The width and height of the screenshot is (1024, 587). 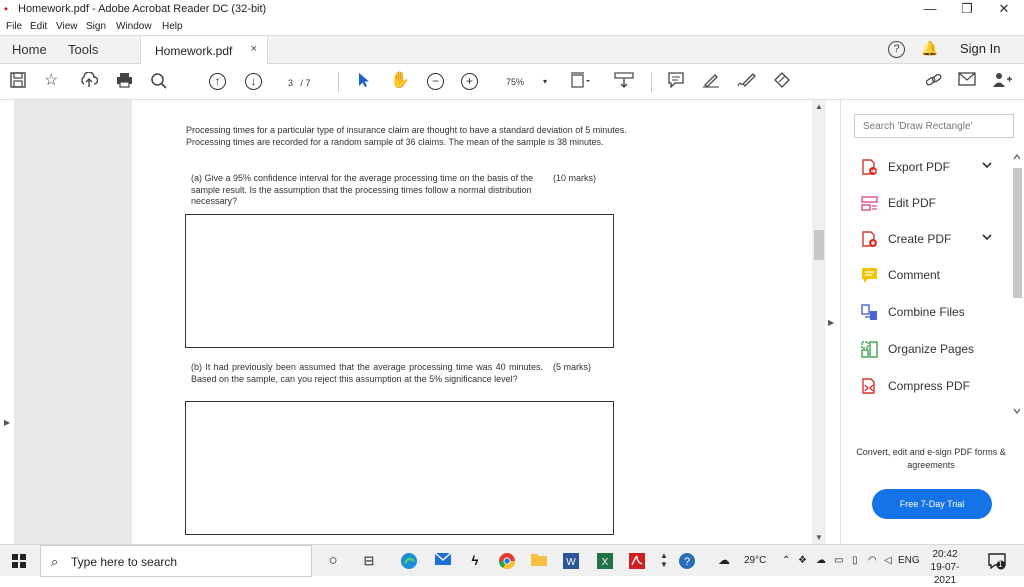 I want to click on windows-start-icon, so click(x=19, y=561).